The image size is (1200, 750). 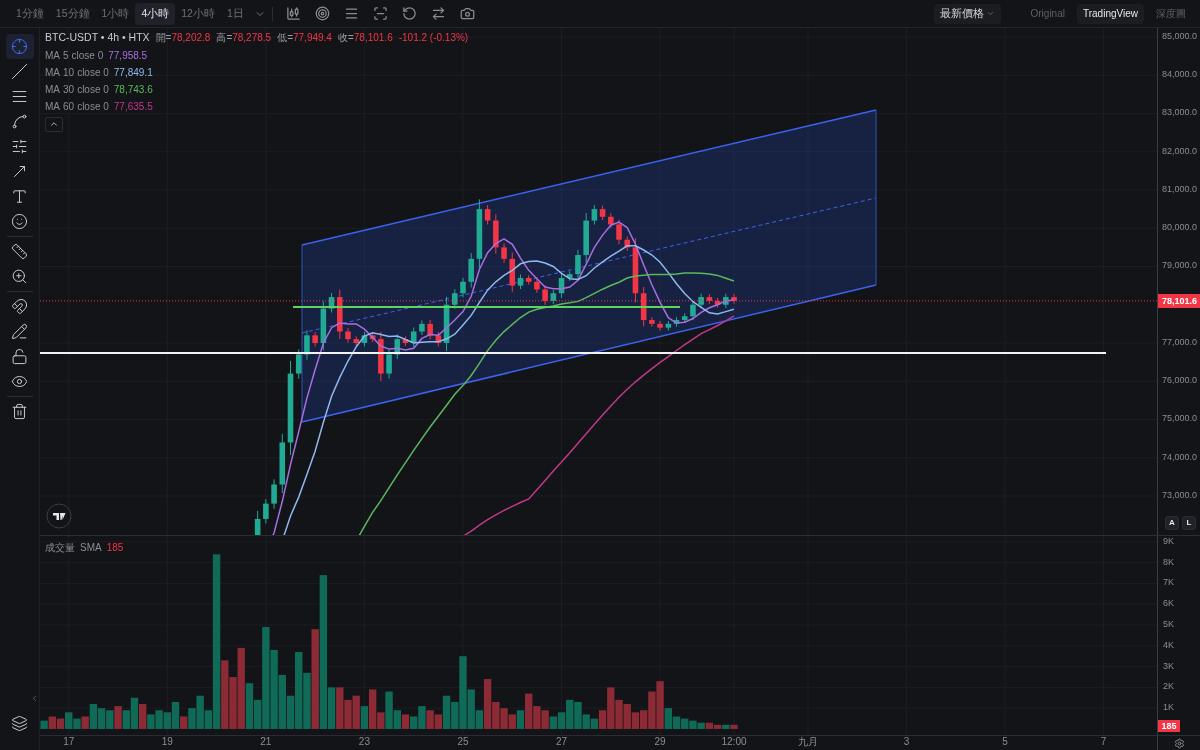 I want to click on timeframe-tab: 4小時, so click(x=155, y=13).